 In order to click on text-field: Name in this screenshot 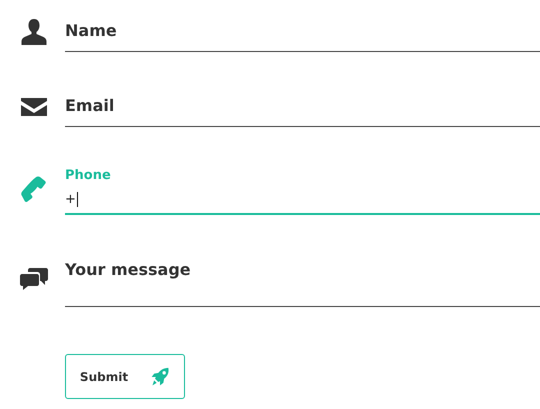, I will do `click(302, 32)`.